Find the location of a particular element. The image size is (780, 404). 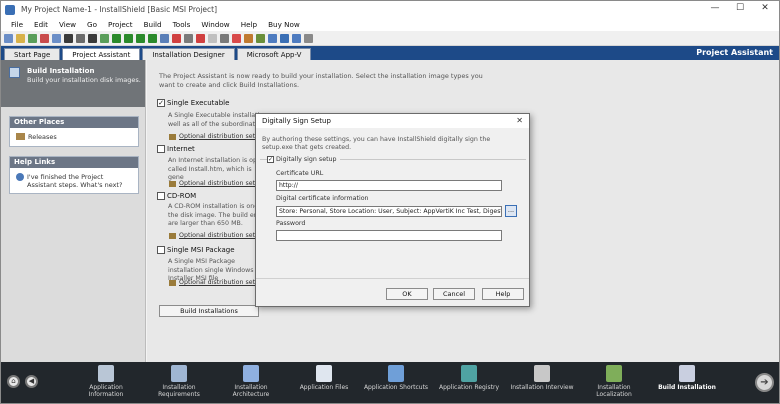

menu-build: Build is located at coordinates (153, 24).